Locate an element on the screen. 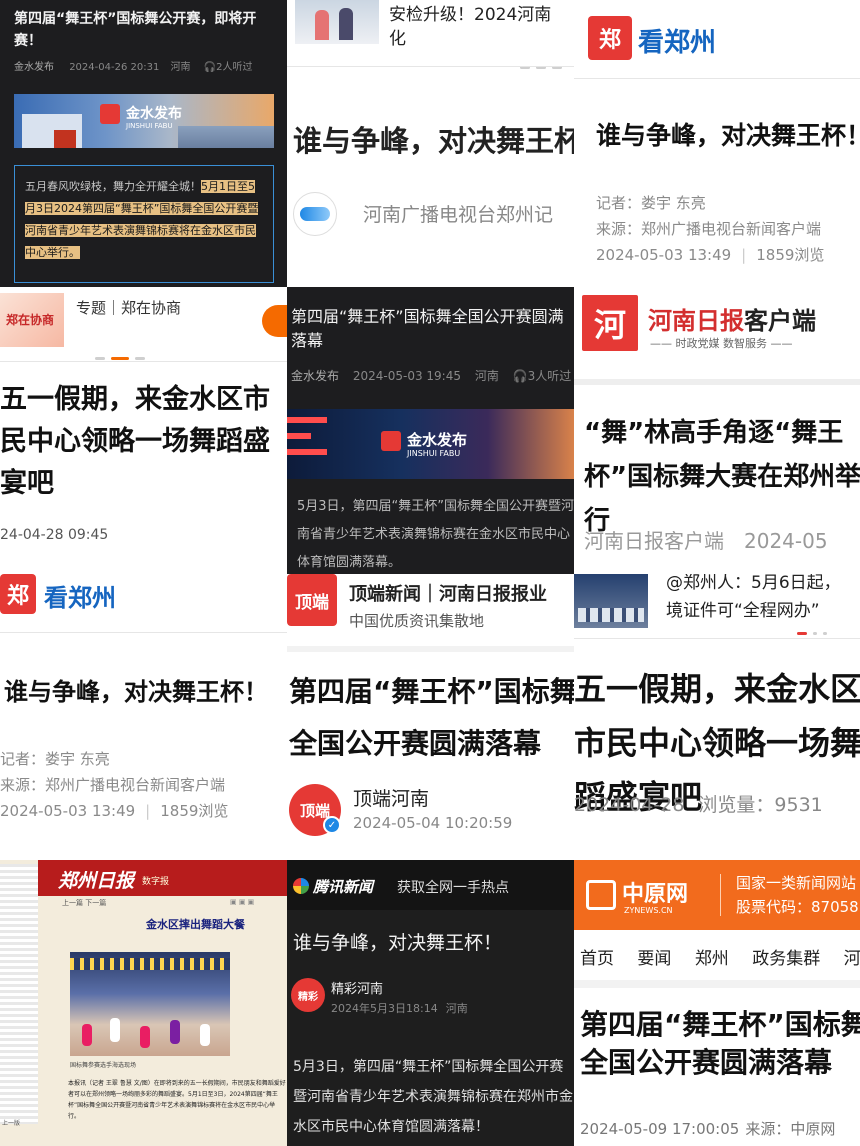  article-title: 五一假期，来金水区市民中心领略一场舞蹈盛宴吧 is located at coordinates (135, 441).